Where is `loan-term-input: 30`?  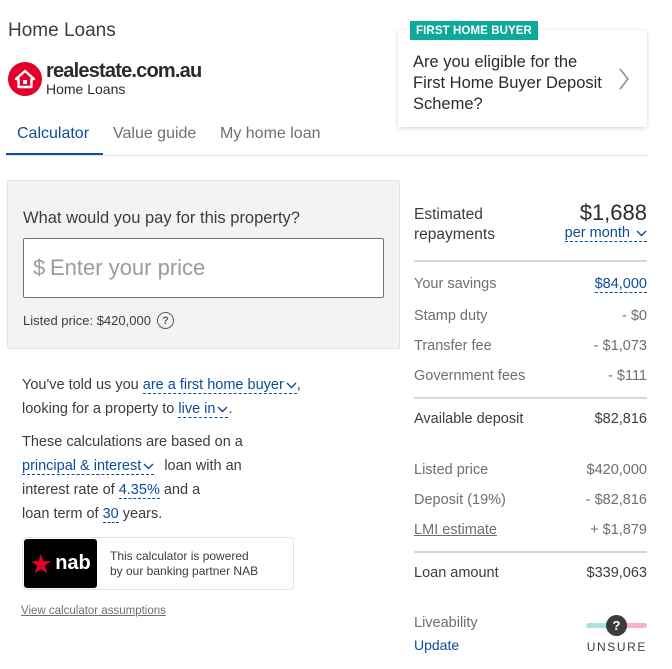 loan-term-input: 30 is located at coordinates (110, 514).